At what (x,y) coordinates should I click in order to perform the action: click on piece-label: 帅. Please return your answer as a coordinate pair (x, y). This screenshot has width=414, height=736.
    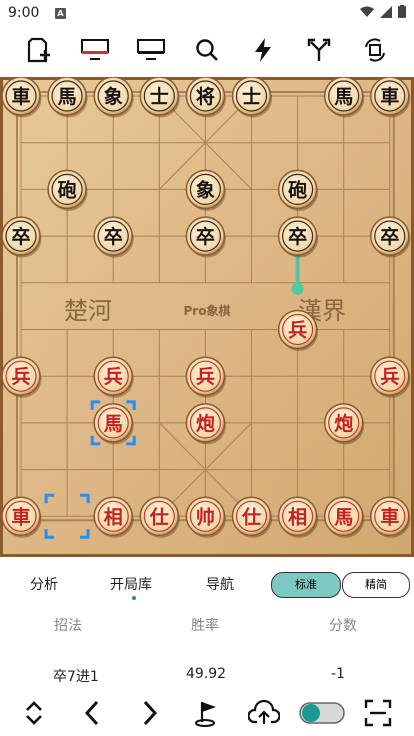
    Looking at the image, I should click on (205, 517).